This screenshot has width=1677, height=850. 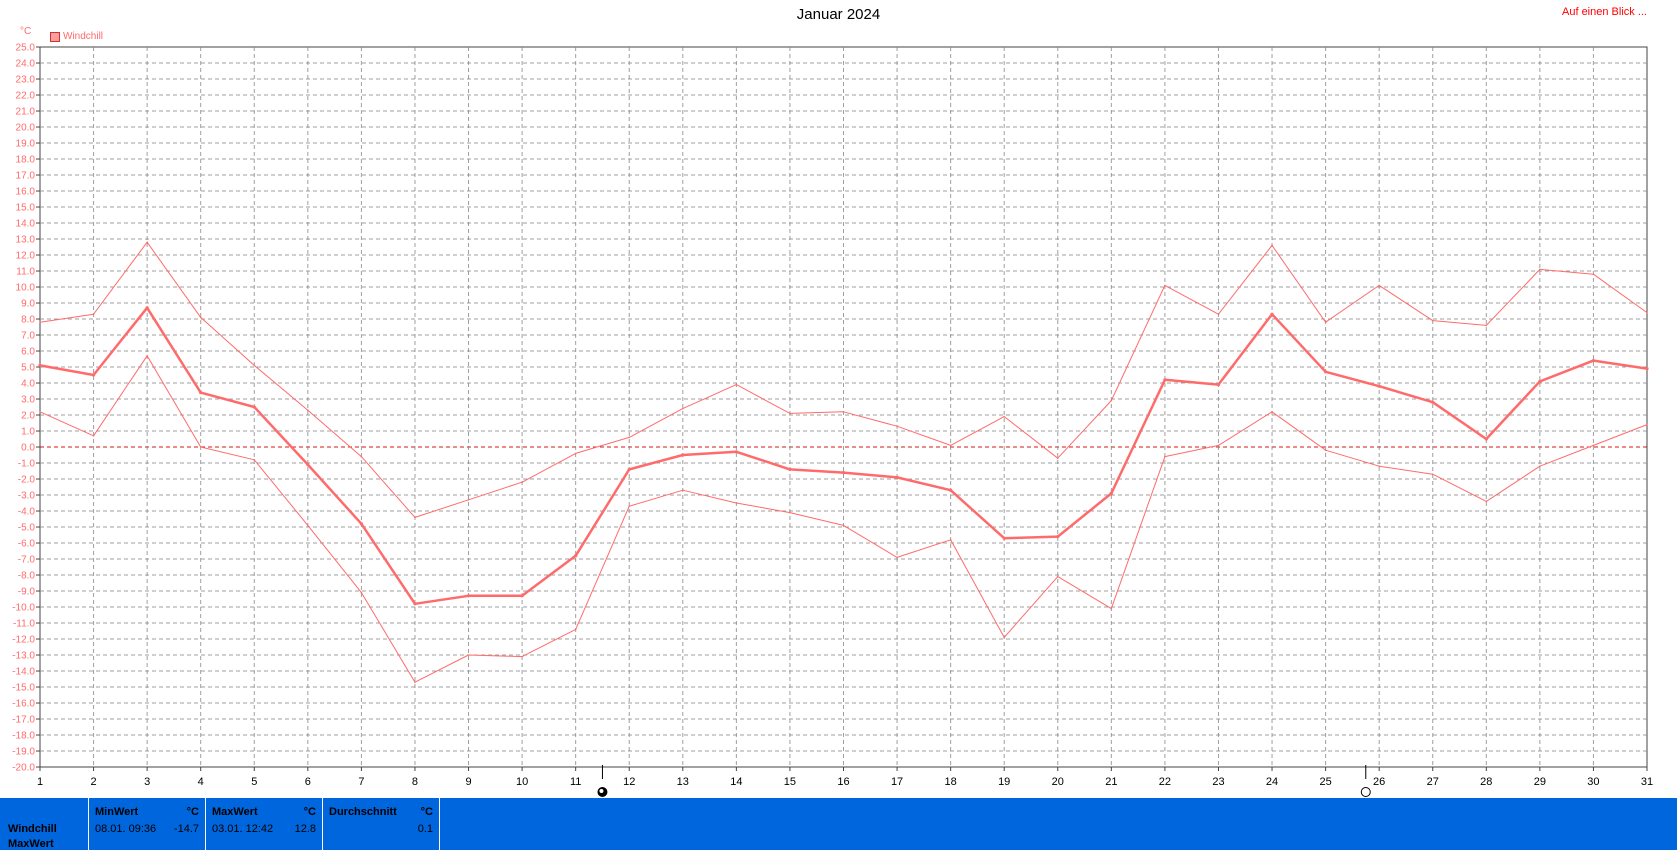 I want to click on y-tick-label: 11.0, so click(x=25, y=272).